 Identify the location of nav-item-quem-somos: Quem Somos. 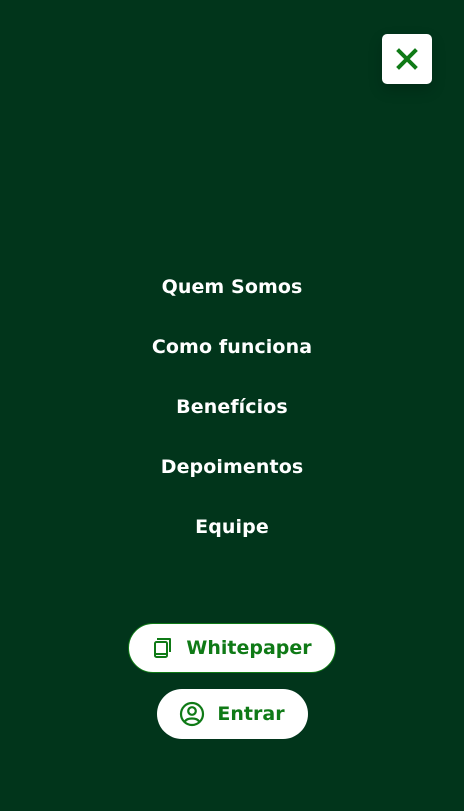
(232, 287).